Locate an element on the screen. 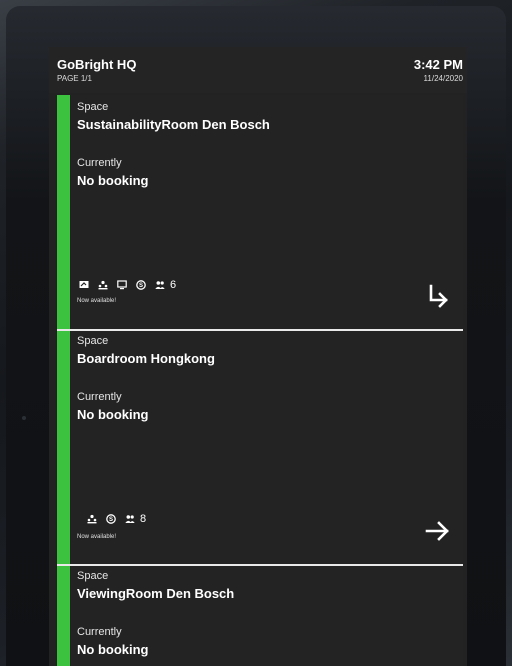 This screenshot has width=512, height=666. arrow-right-icon is located at coordinates (438, 531).